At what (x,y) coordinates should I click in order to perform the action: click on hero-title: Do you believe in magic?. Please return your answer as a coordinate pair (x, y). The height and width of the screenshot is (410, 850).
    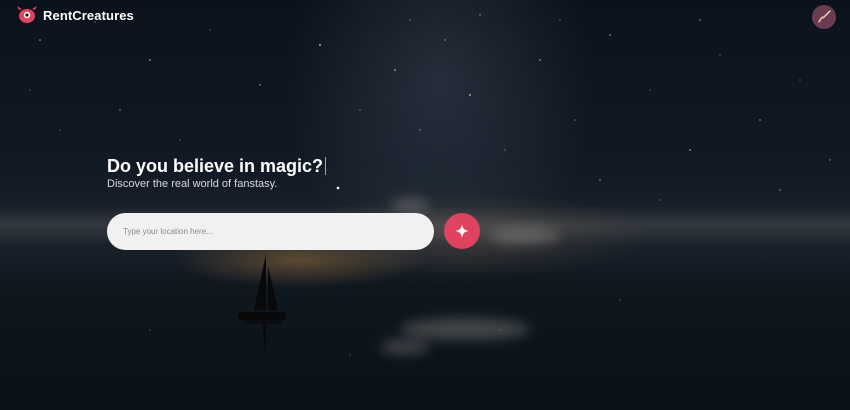
    Looking at the image, I should click on (217, 166).